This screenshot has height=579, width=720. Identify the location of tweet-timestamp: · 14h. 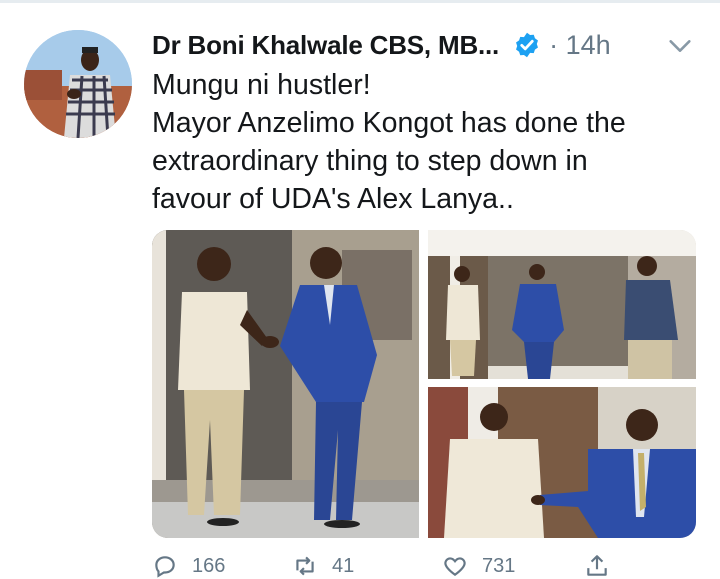
(580, 45).